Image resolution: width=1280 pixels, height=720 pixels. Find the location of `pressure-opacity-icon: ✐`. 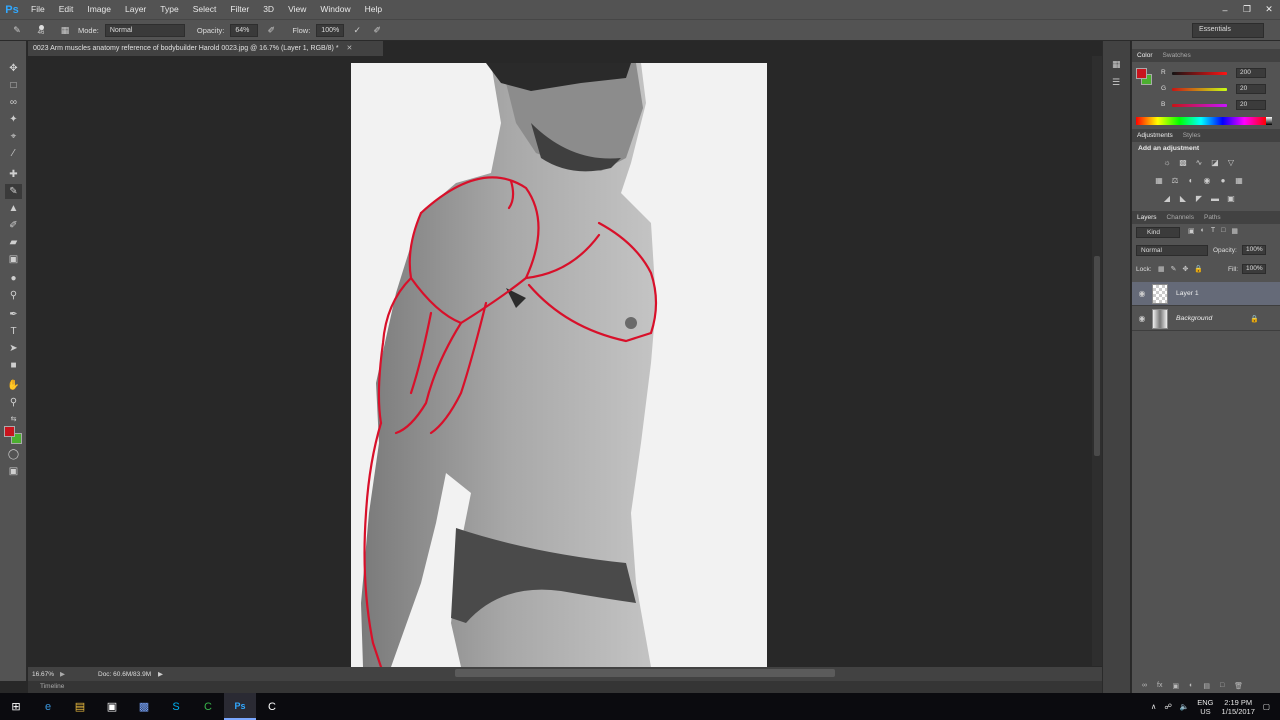

pressure-opacity-icon: ✐ is located at coordinates (271, 30).